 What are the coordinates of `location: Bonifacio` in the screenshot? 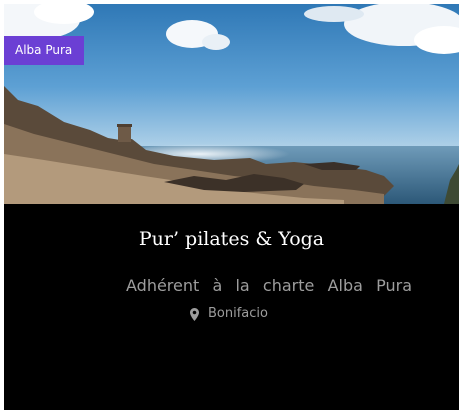 It's located at (229, 314).